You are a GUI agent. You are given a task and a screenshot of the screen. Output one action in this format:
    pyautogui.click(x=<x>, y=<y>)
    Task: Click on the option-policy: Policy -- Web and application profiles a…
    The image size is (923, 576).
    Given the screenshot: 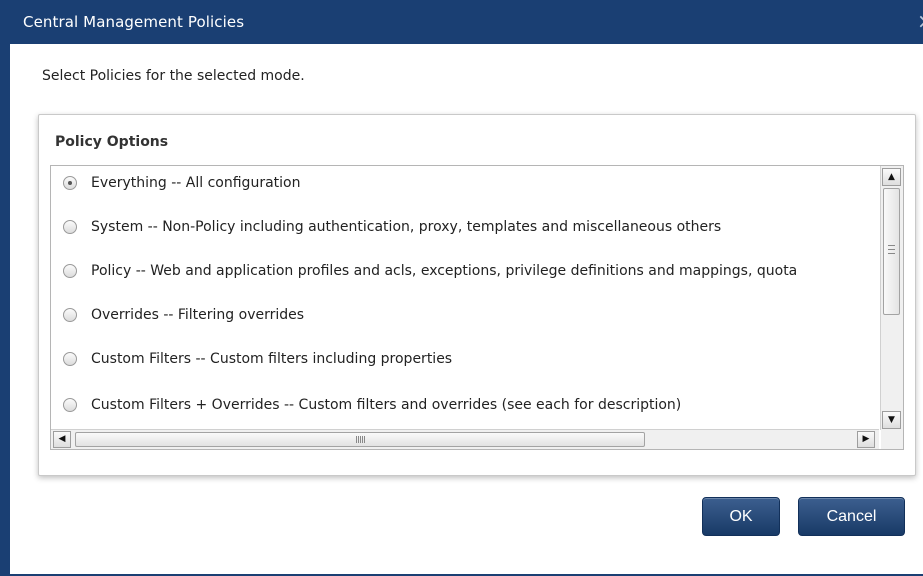 What is the action you would take?
    pyautogui.click(x=465, y=271)
    